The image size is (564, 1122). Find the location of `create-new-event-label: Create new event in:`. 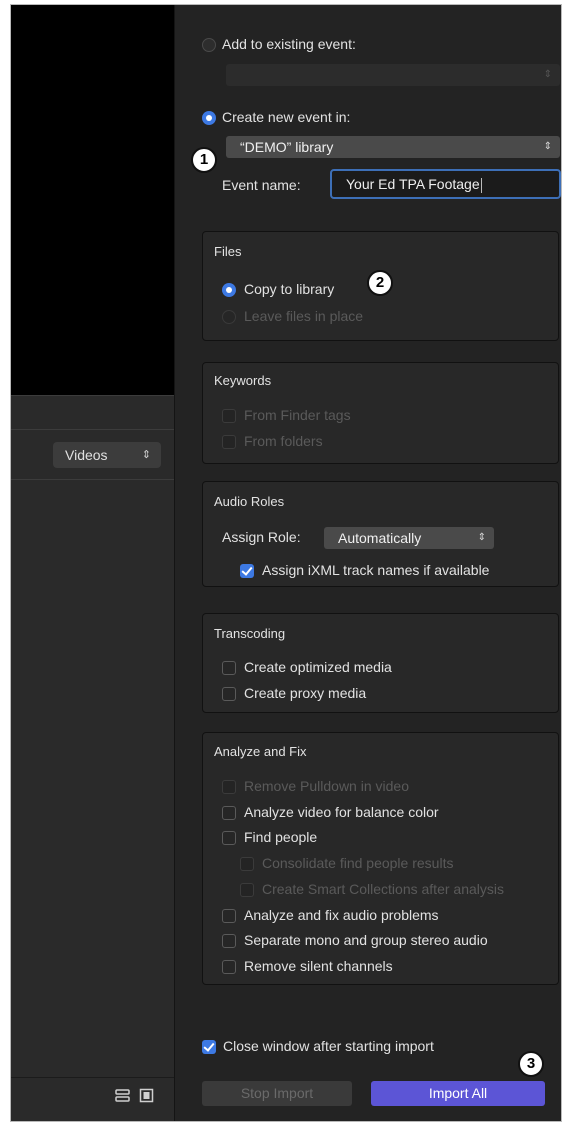

create-new-event-label: Create new event in: is located at coordinates (286, 117).